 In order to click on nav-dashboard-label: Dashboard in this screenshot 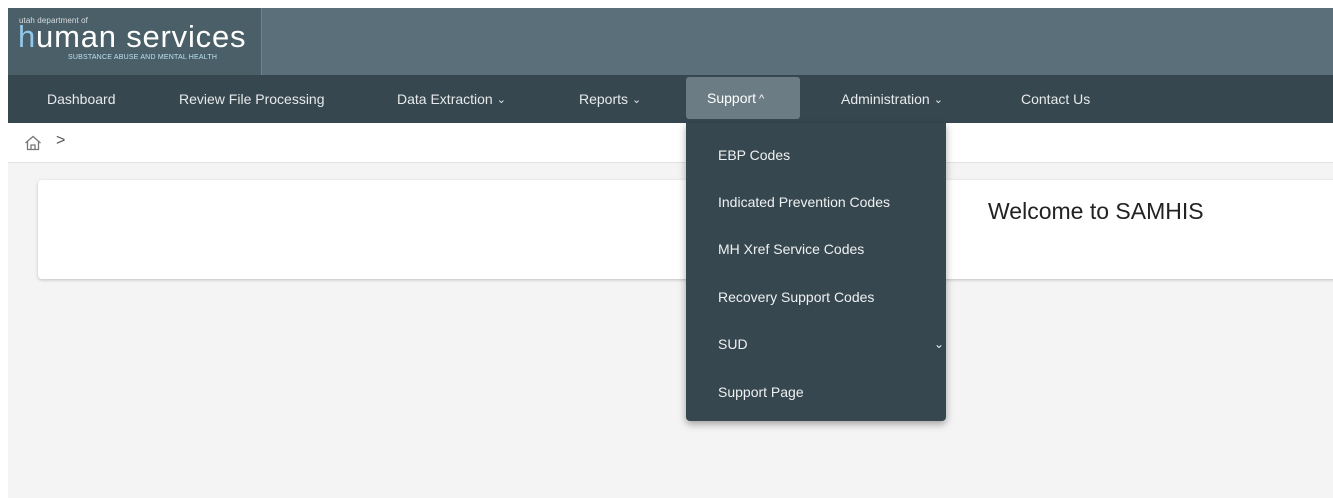, I will do `click(81, 99)`.